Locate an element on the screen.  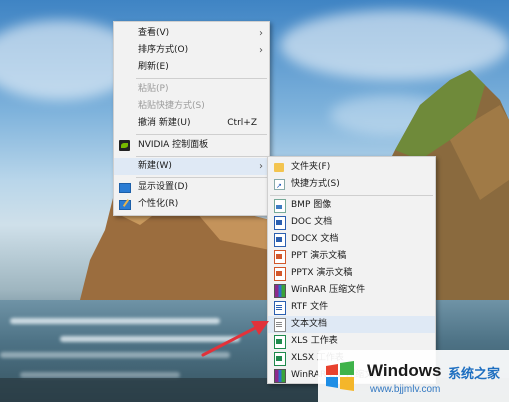
submenu-item-label: XLS 工作表 is located at coordinates (314, 341).